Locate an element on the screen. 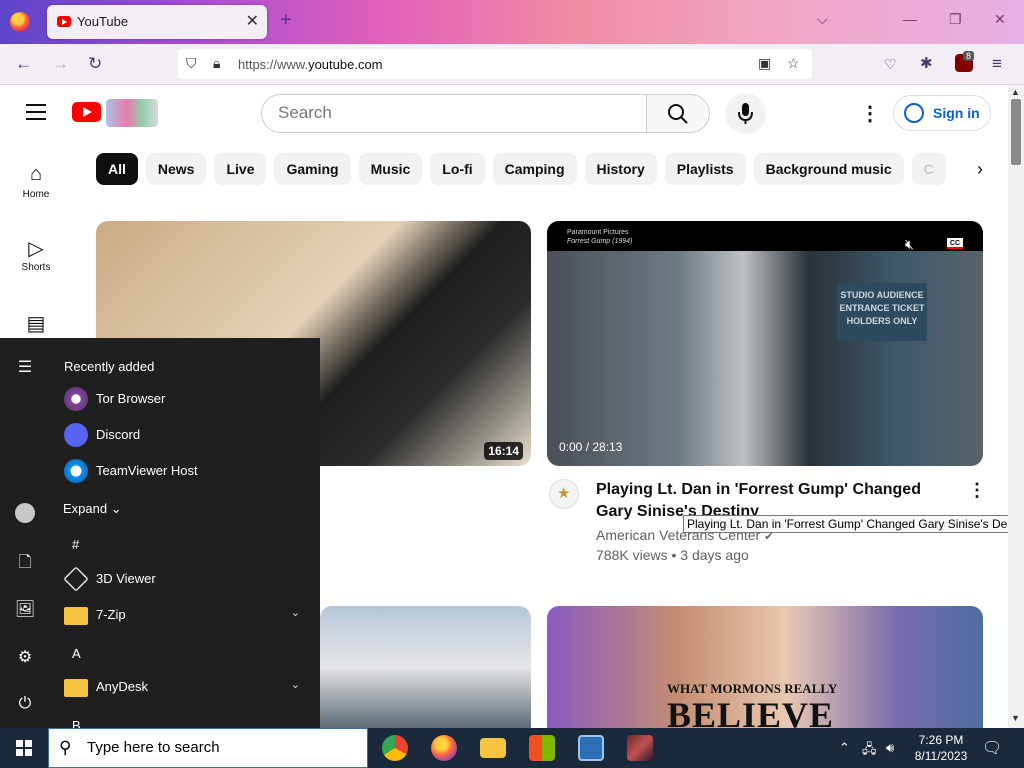  new-tab-plus-icon: + is located at coordinates (286, 20).